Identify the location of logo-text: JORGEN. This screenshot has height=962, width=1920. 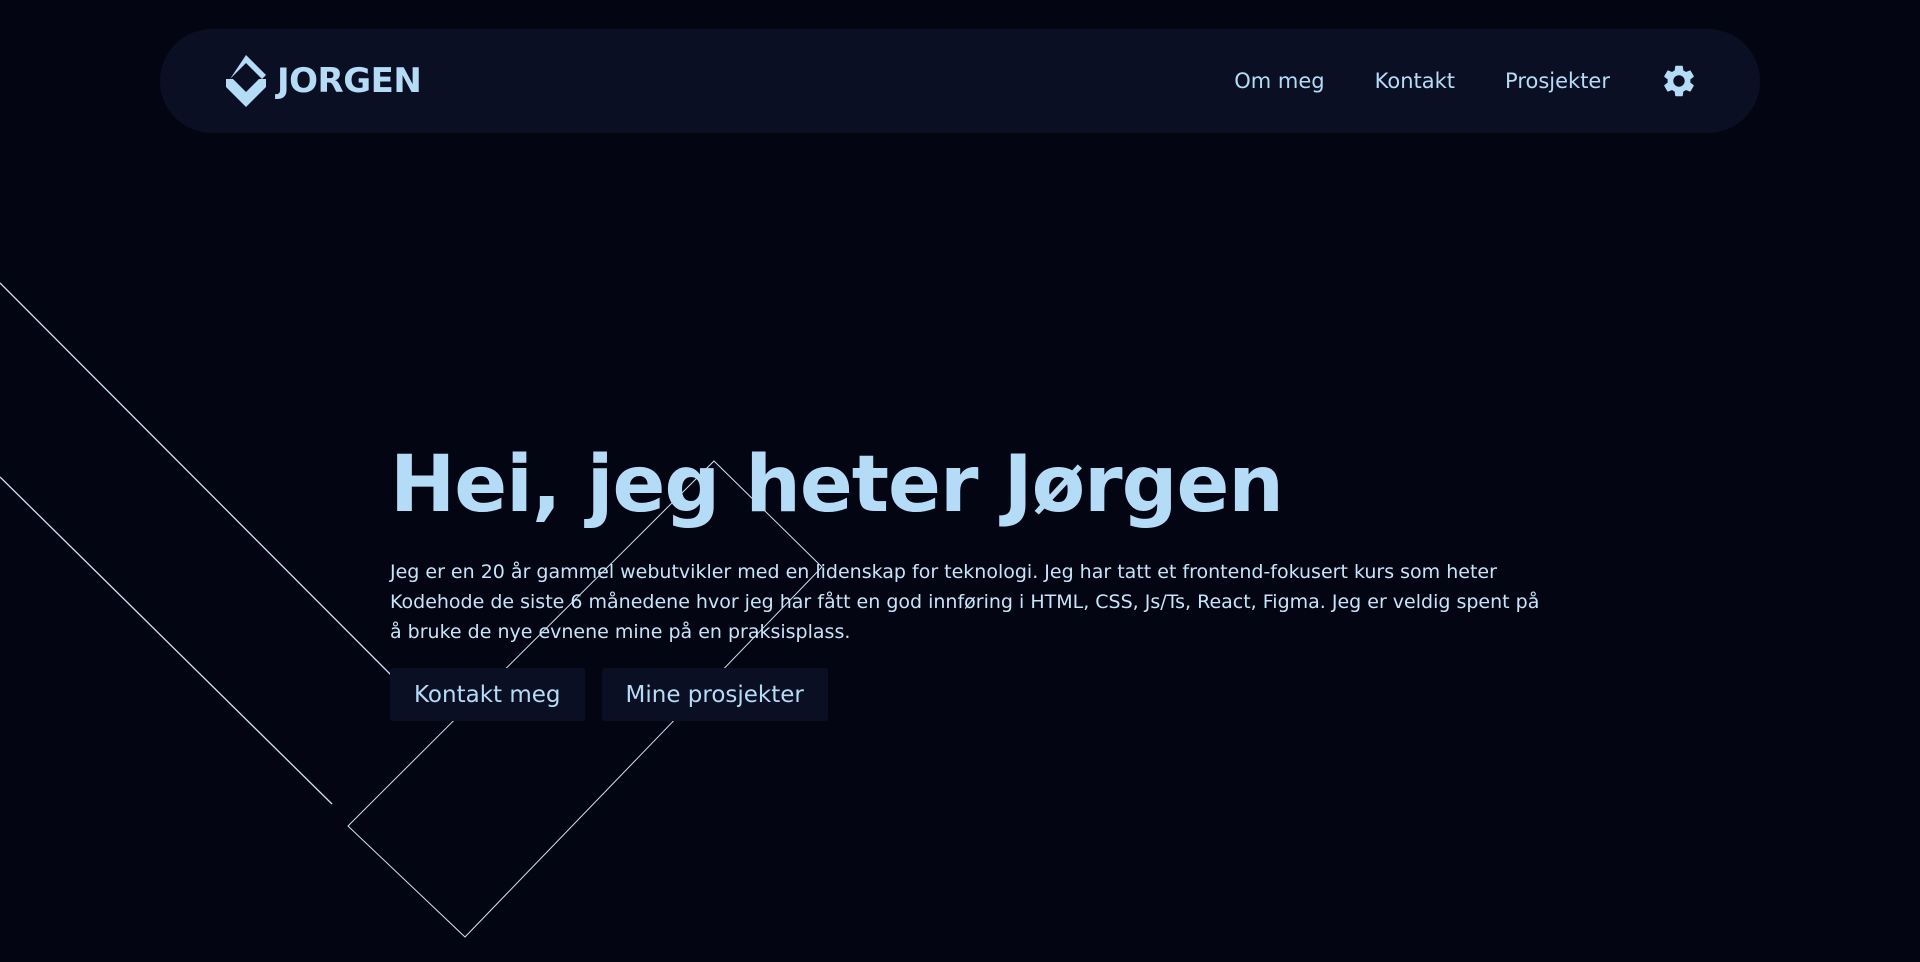
(349, 81).